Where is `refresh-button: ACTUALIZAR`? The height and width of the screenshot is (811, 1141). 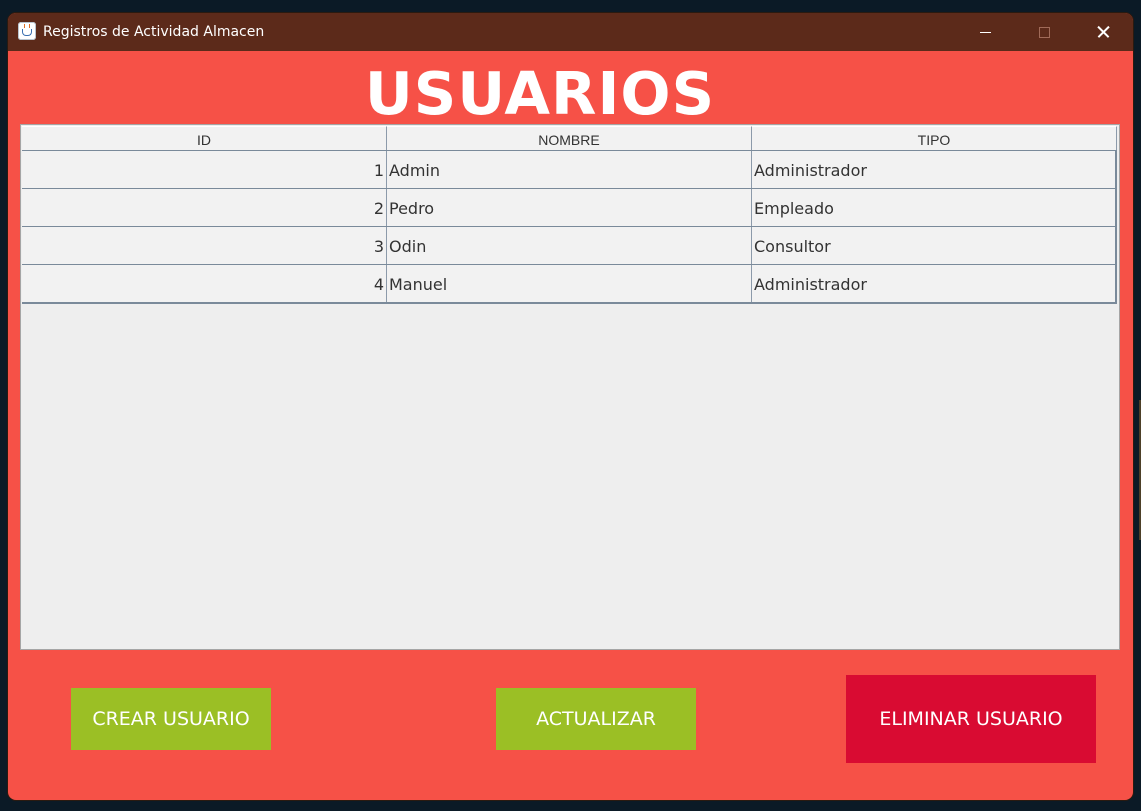 refresh-button: ACTUALIZAR is located at coordinates (596, 719).